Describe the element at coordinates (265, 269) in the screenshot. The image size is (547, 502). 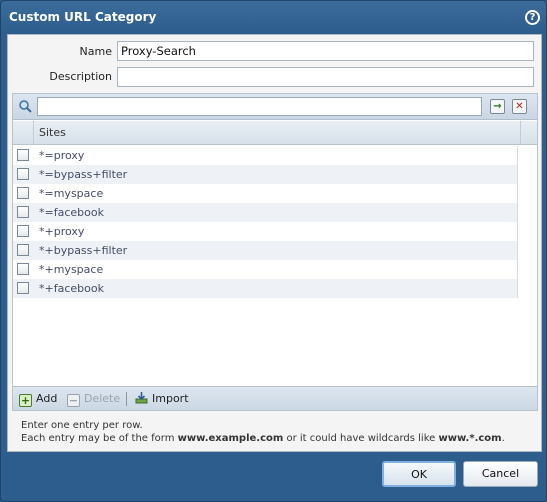
I see `table-row: *+myspace` at that location.